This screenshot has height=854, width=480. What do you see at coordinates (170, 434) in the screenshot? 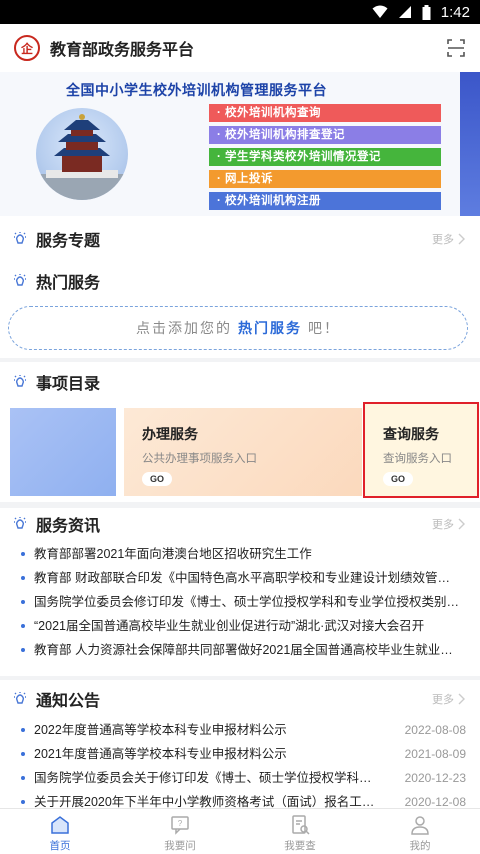
I see `card-title: 办理服务` at bounding box center [170, 434].